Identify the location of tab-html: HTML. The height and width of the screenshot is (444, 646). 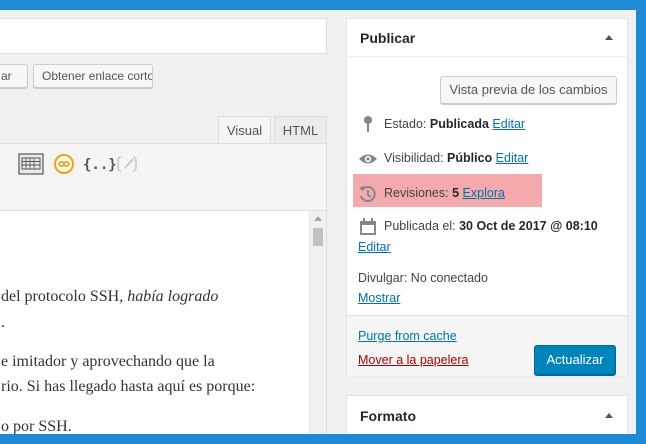
(300, 130).